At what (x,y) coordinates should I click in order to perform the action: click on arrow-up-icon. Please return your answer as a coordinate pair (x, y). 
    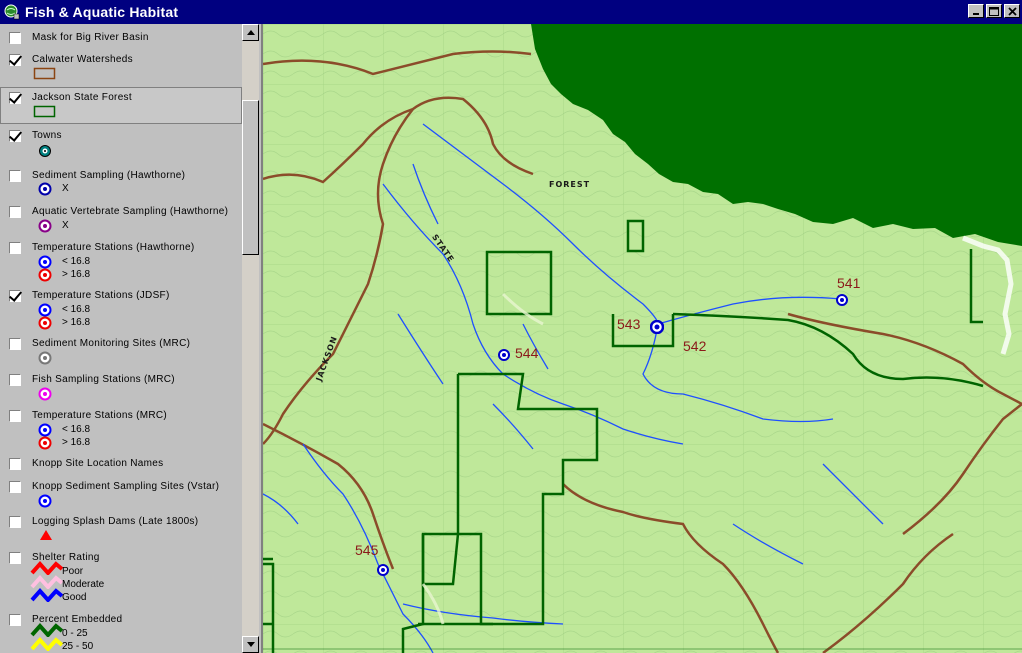
    Looking at the image, I should click on (250, 32).